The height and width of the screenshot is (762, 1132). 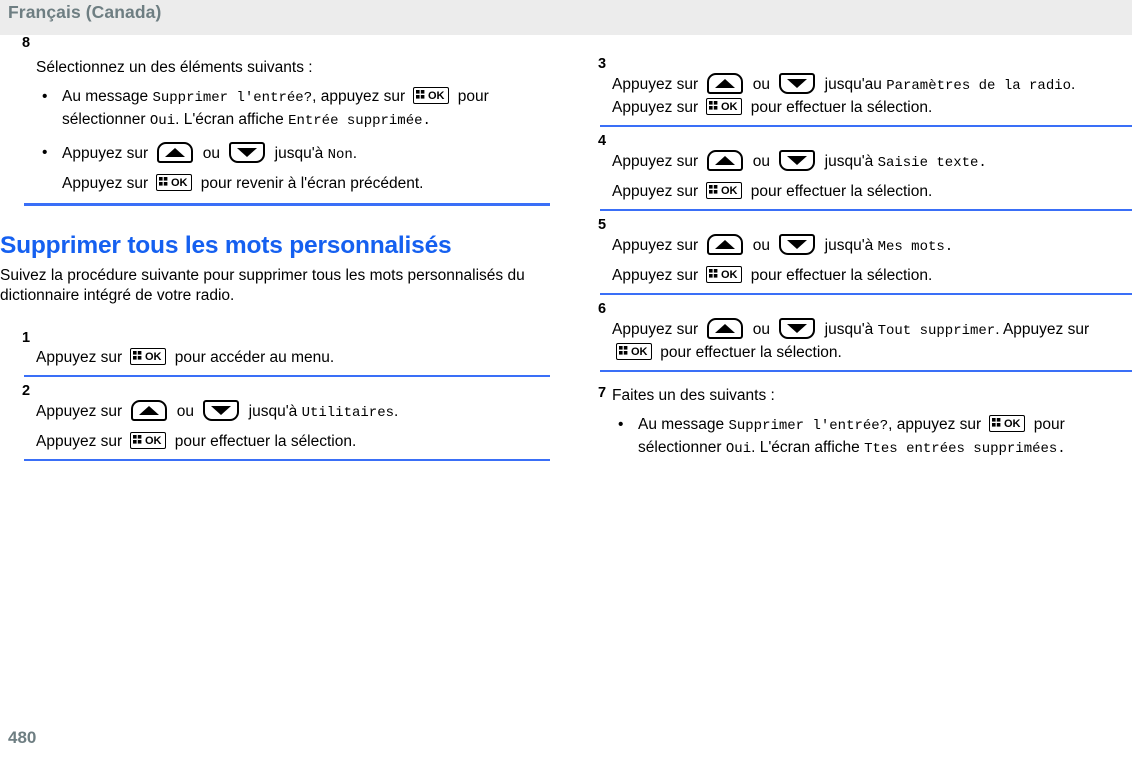 I want to click on bullet-text-seg: jusqu'à, so click(x=299, y=153).